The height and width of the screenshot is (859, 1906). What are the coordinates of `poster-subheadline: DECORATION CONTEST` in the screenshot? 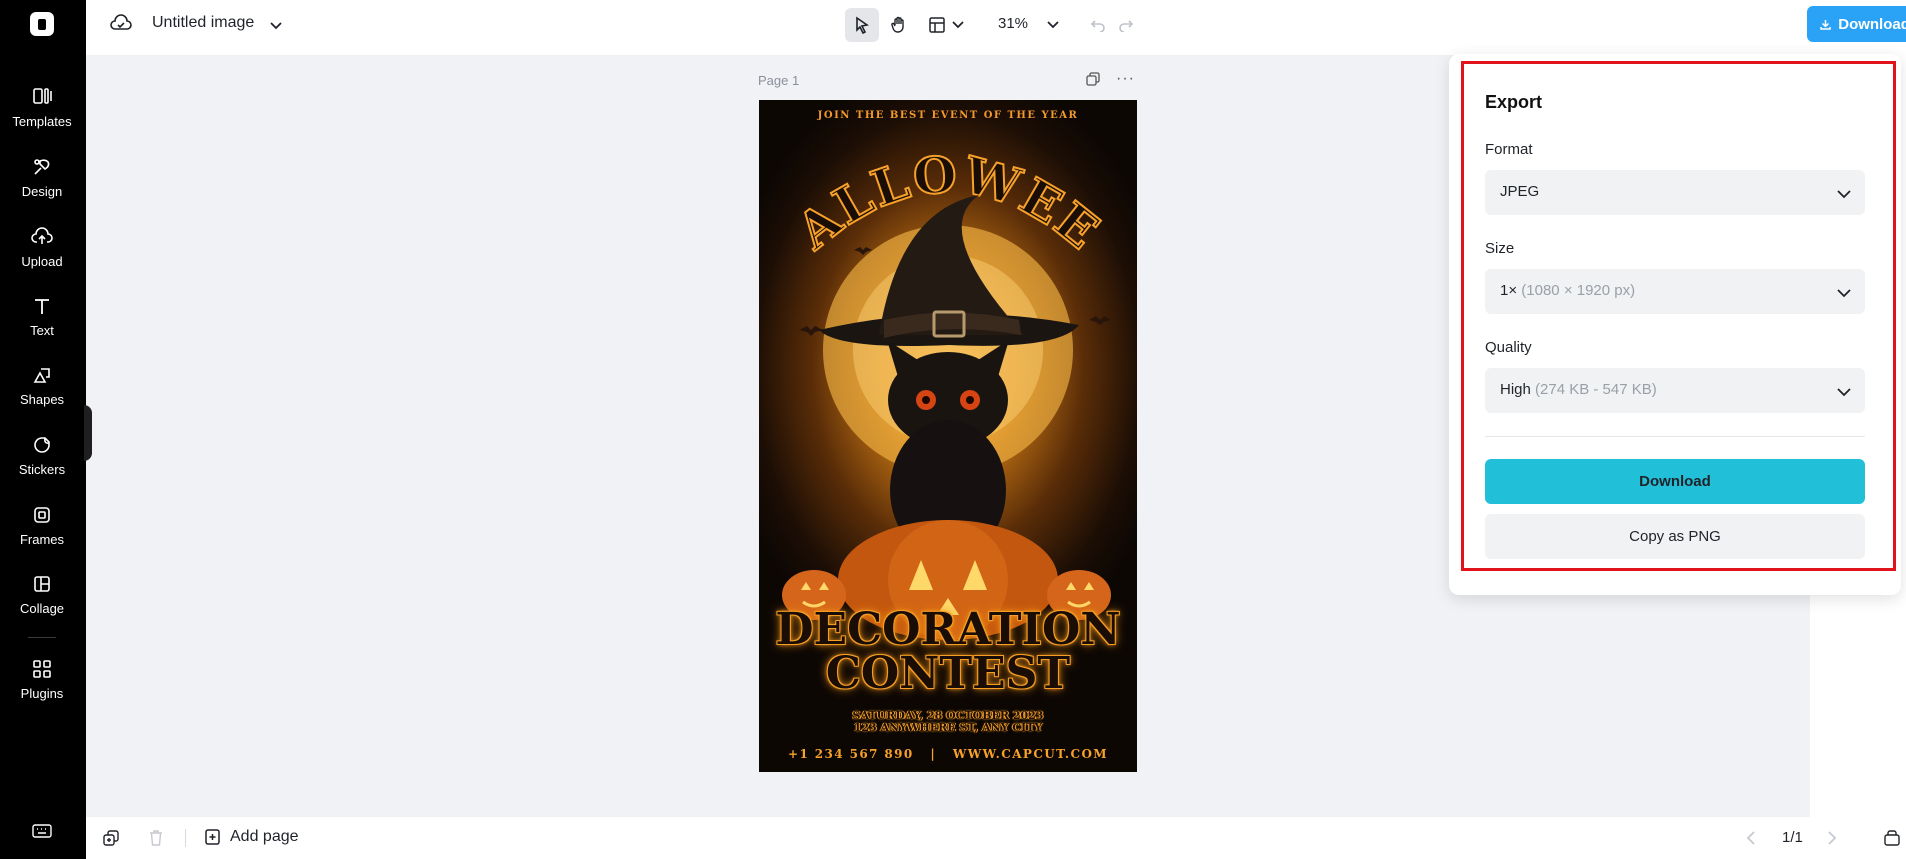 It's located at (948, 652).